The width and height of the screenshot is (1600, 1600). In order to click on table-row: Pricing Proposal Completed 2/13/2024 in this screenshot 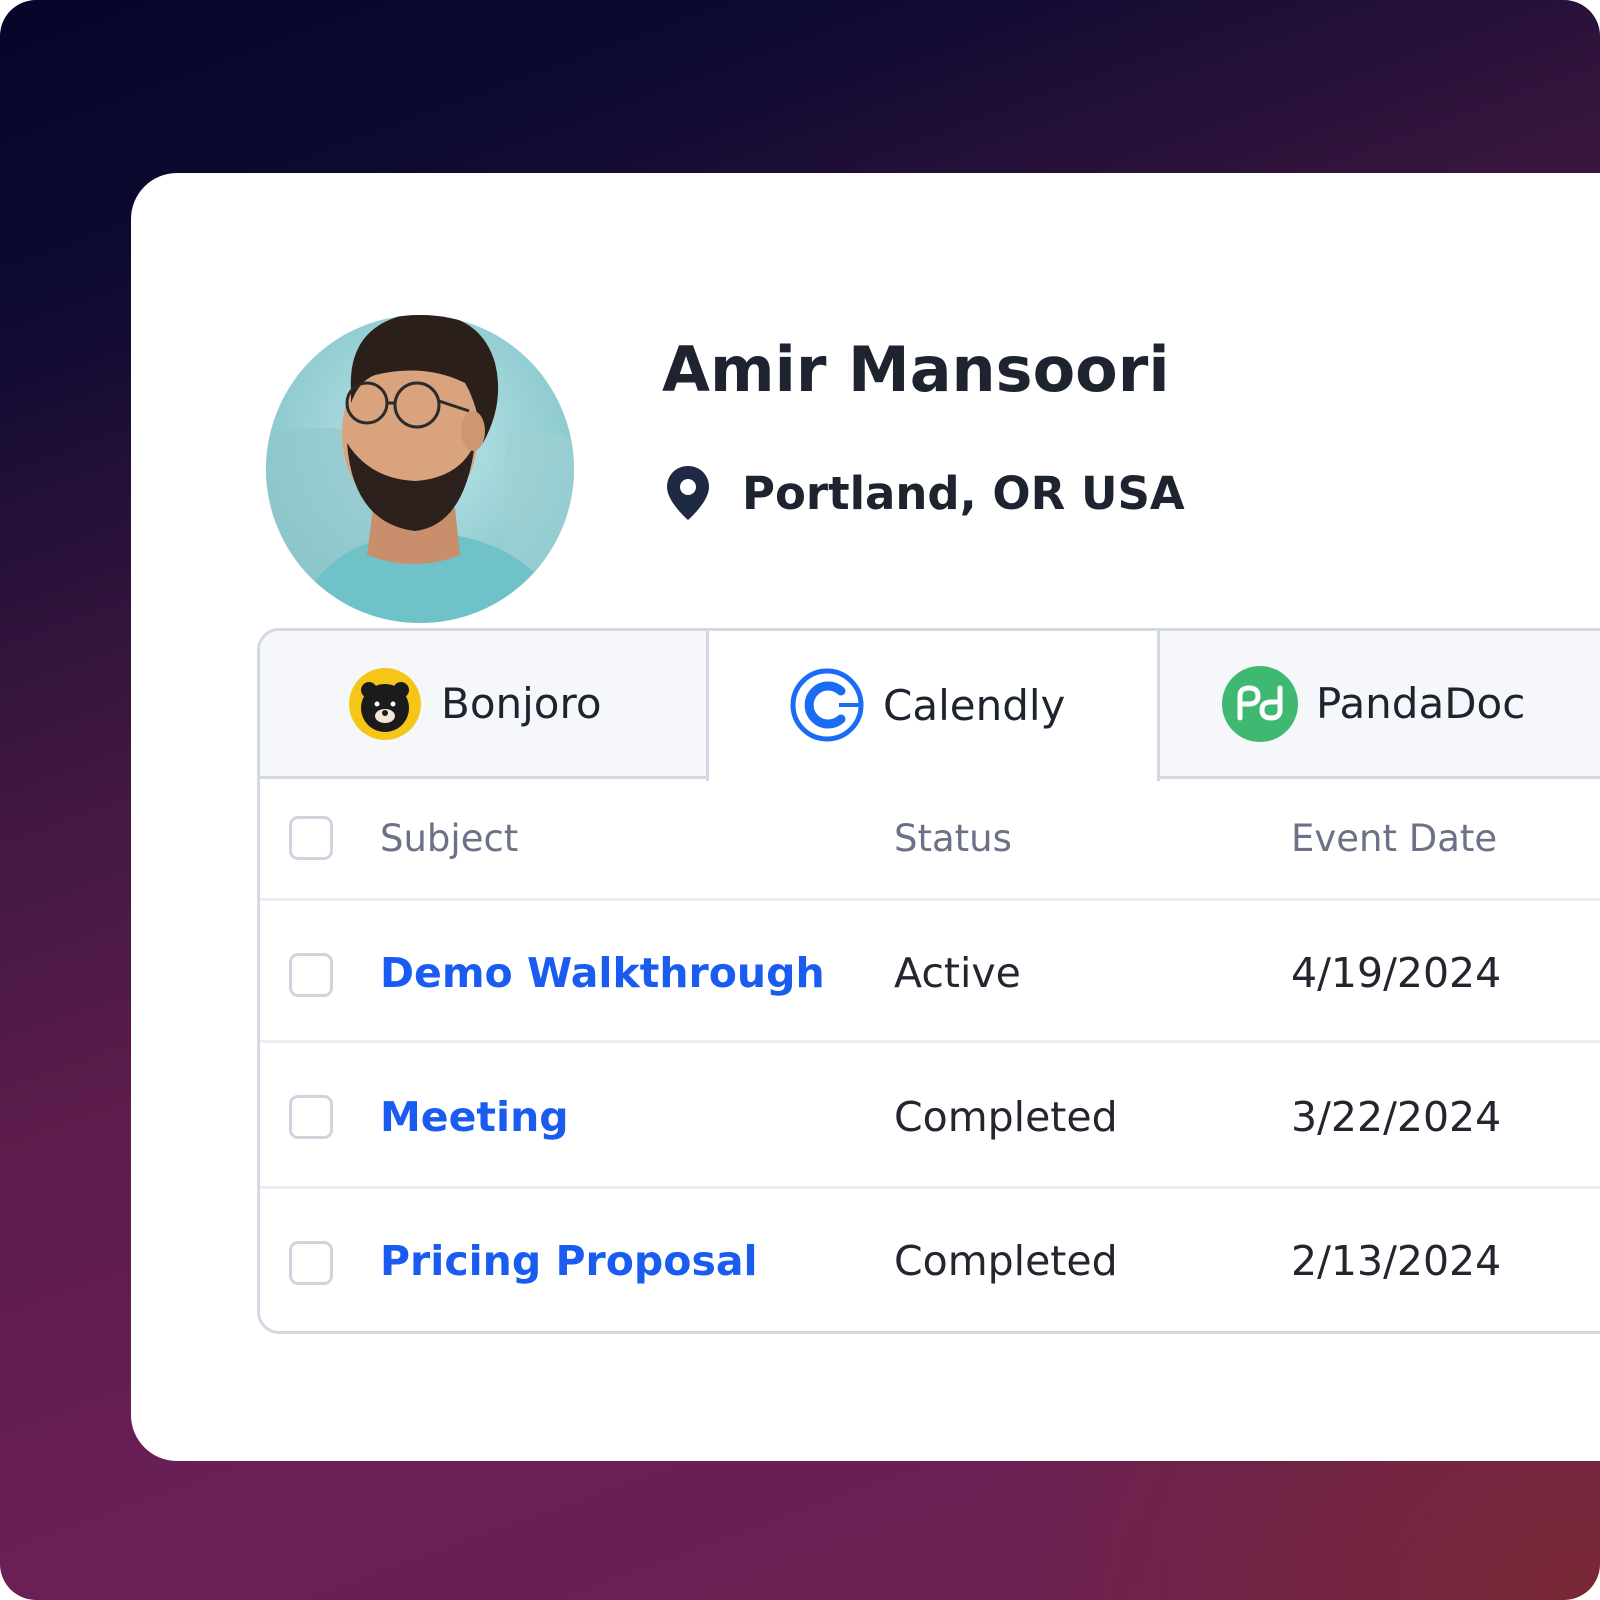, I will do `click(930, 1260)`.